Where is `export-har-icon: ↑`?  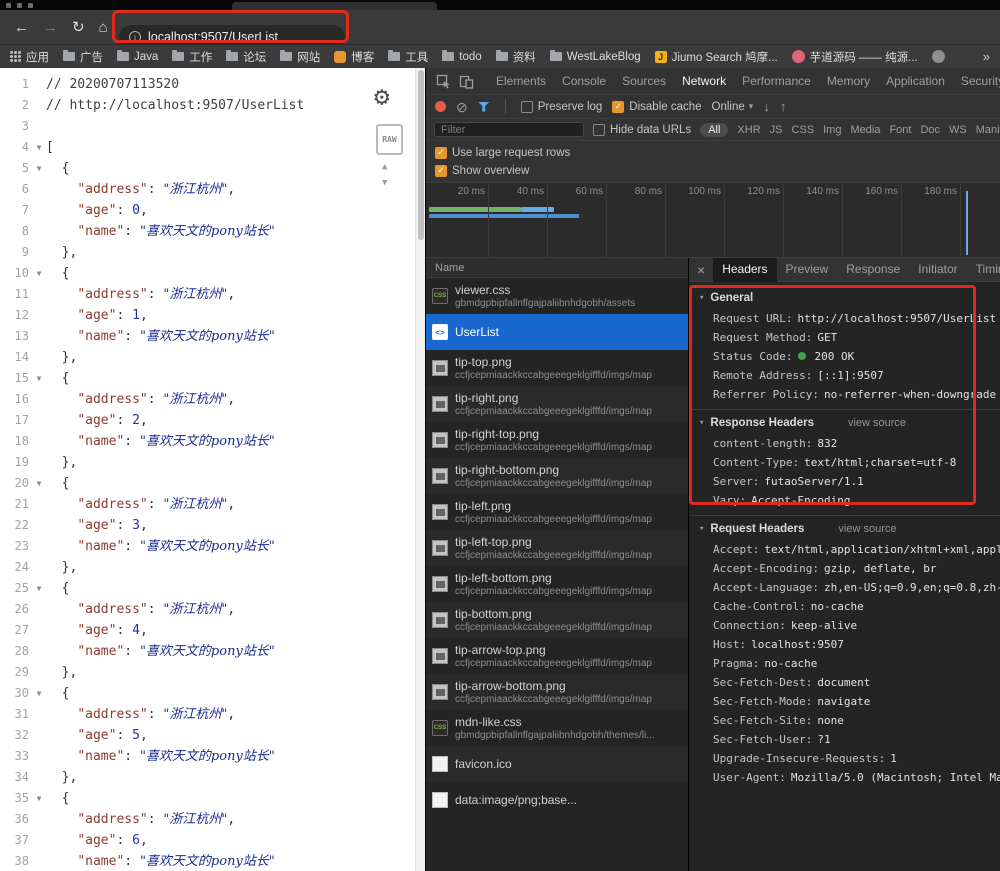 export-har-icon: ↑ is located at coordinates (783, 106).